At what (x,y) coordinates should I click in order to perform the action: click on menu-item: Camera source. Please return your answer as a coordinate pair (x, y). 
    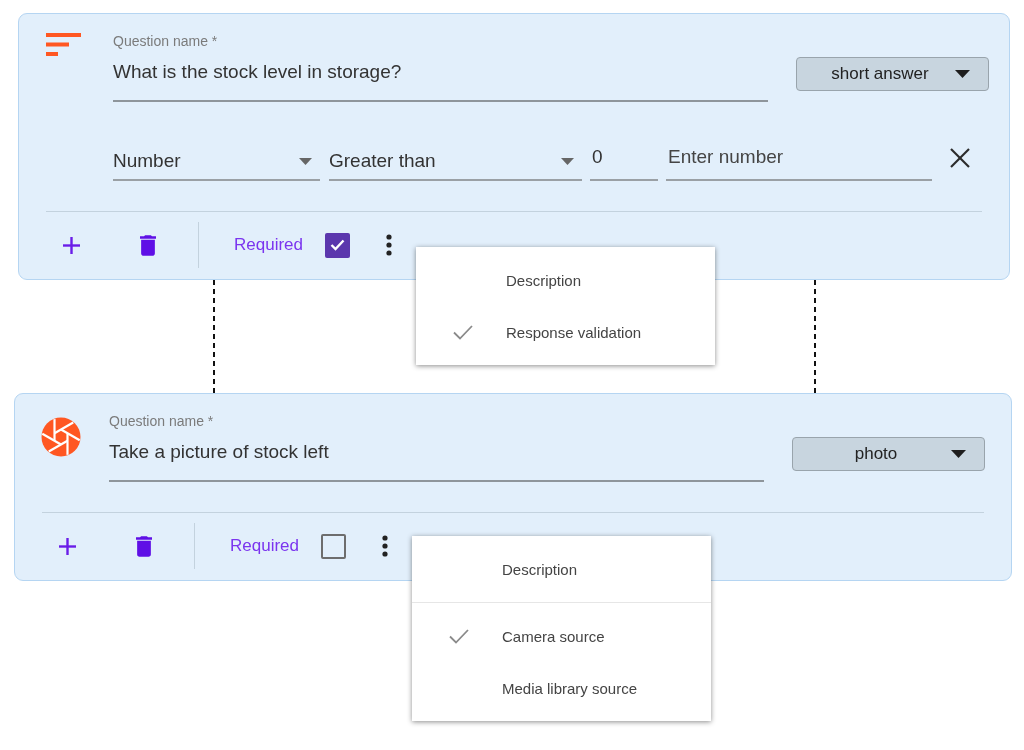
    Looking at the image, I should click on (561, 636).